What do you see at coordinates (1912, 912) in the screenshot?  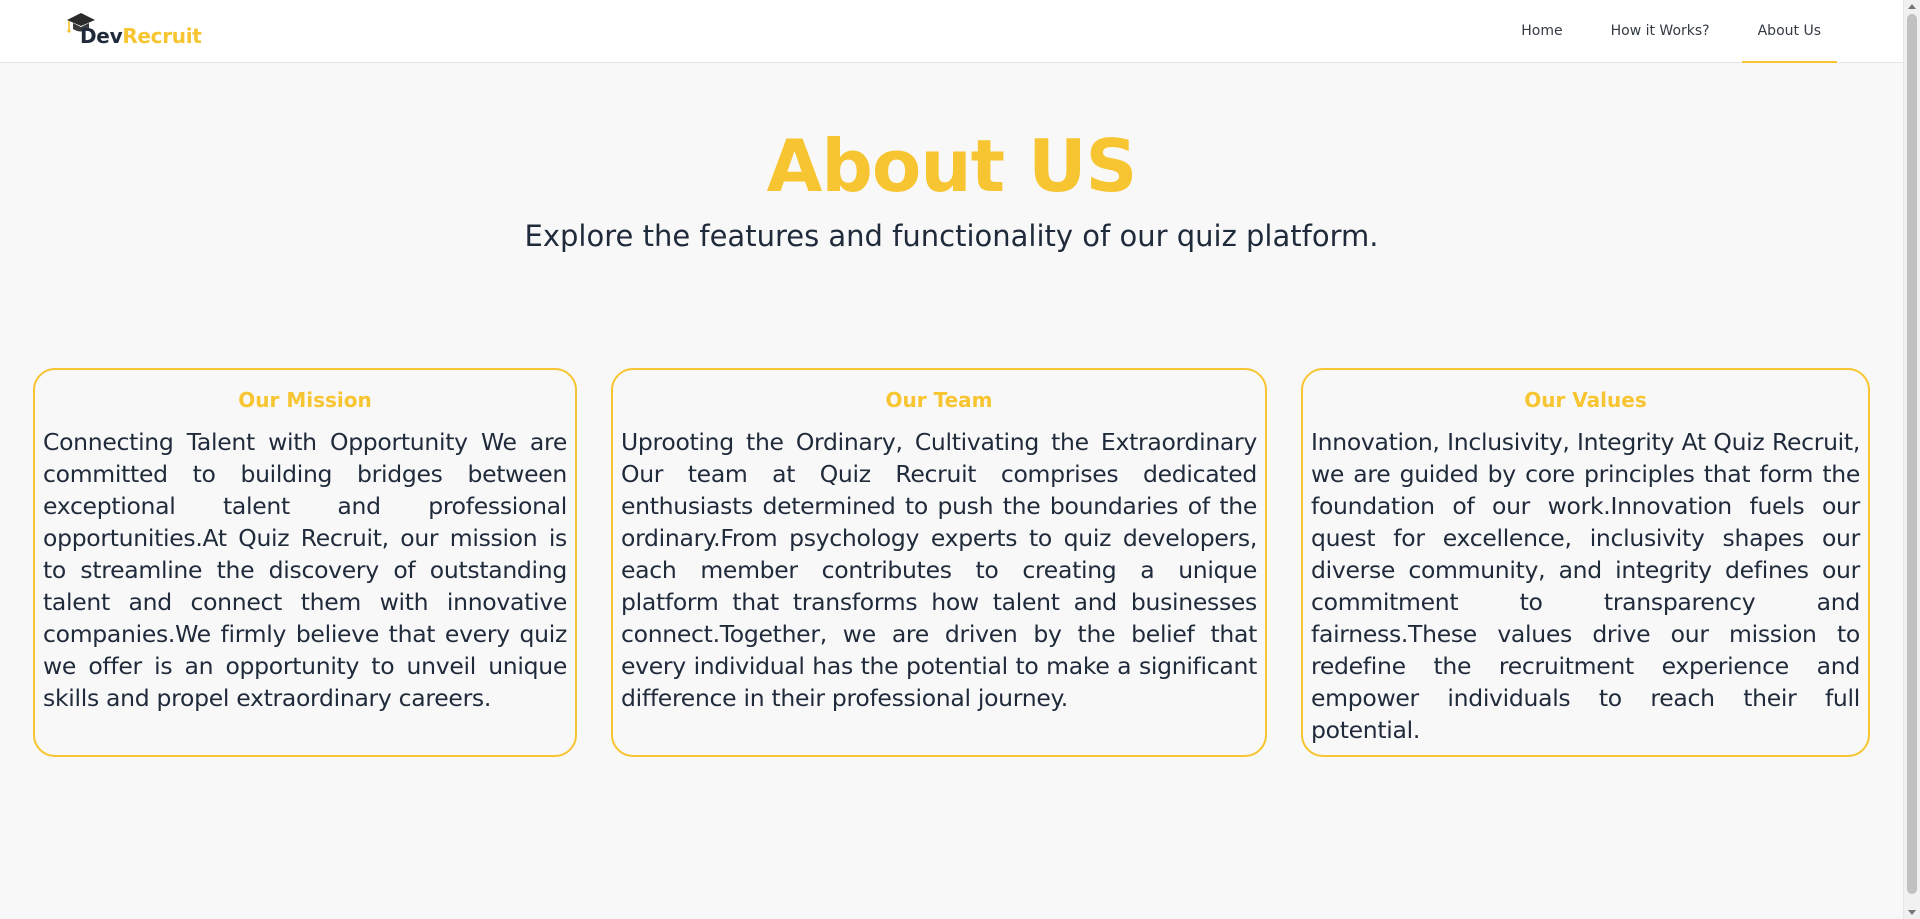 I see `scroll-down-arrow-icon` at bounding box center [1912, 912].